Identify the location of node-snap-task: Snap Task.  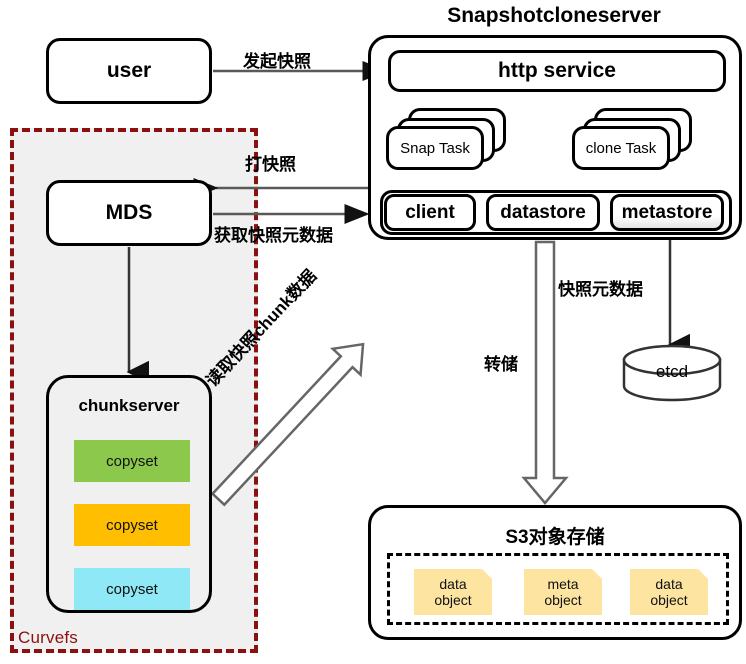
(446, 139).